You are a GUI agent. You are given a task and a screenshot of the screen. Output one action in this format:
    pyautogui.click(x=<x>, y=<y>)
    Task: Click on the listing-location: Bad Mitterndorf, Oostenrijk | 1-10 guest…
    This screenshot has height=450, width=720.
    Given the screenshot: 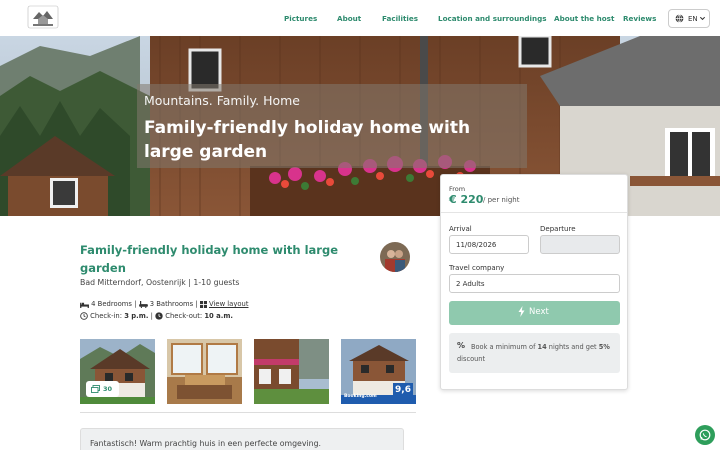 What is the action you would take?
    pyautogui.click(x=160, y=282)
    